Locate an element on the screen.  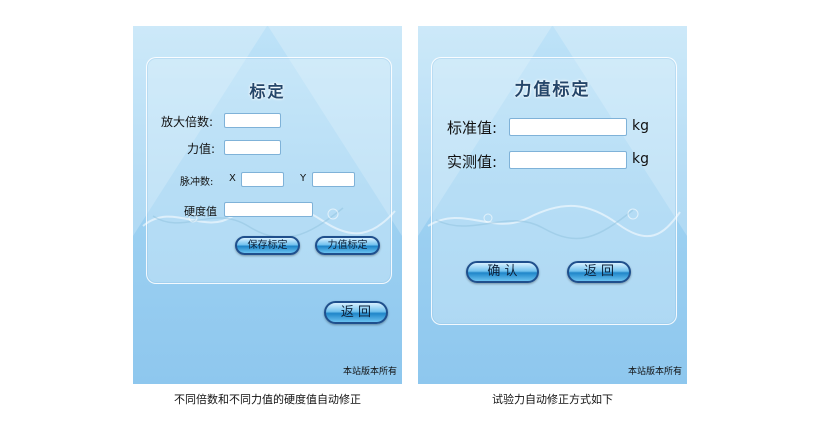
standard-value-label: 标准值: is located at coordinates (472, 128).